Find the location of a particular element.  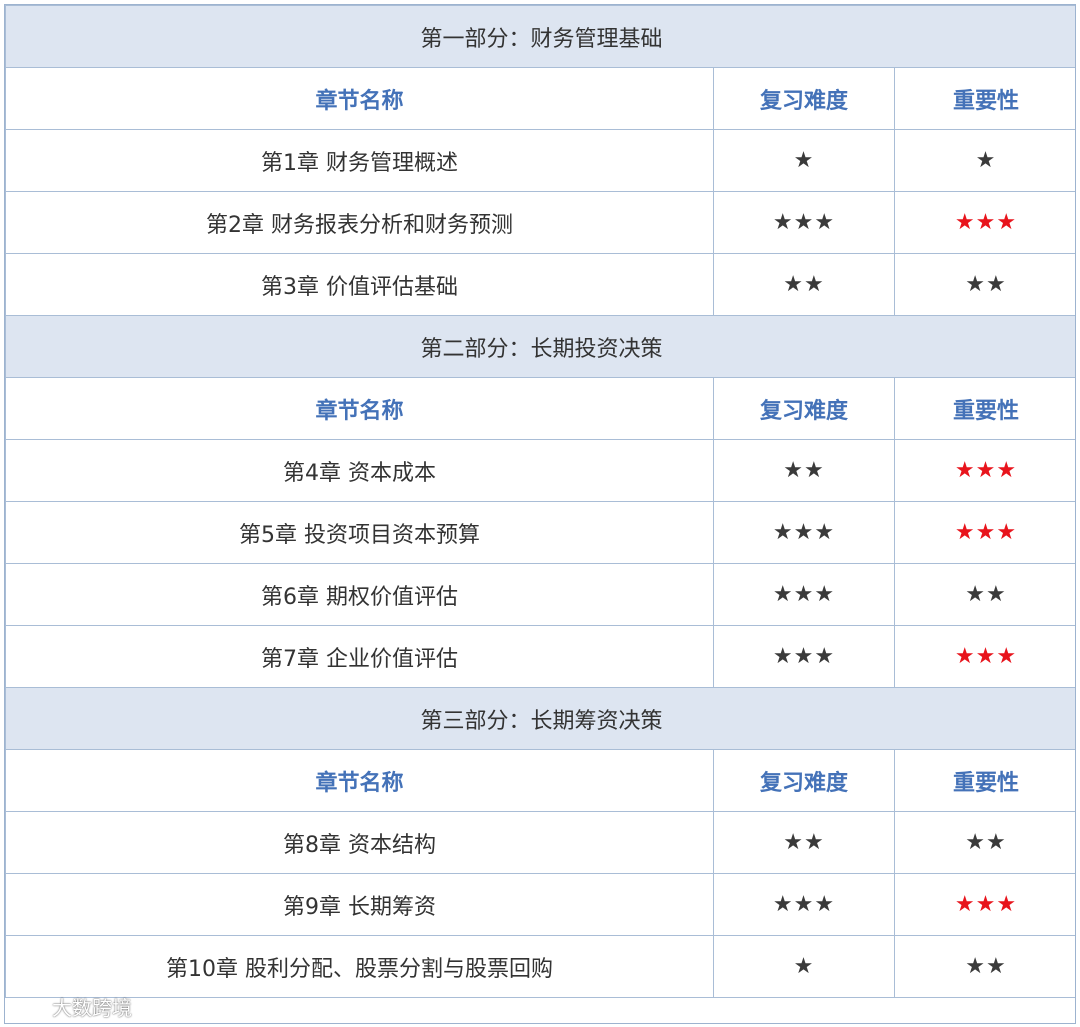

chapter-name: 第9章 长期筹资 is located at coordinates (359, 904).